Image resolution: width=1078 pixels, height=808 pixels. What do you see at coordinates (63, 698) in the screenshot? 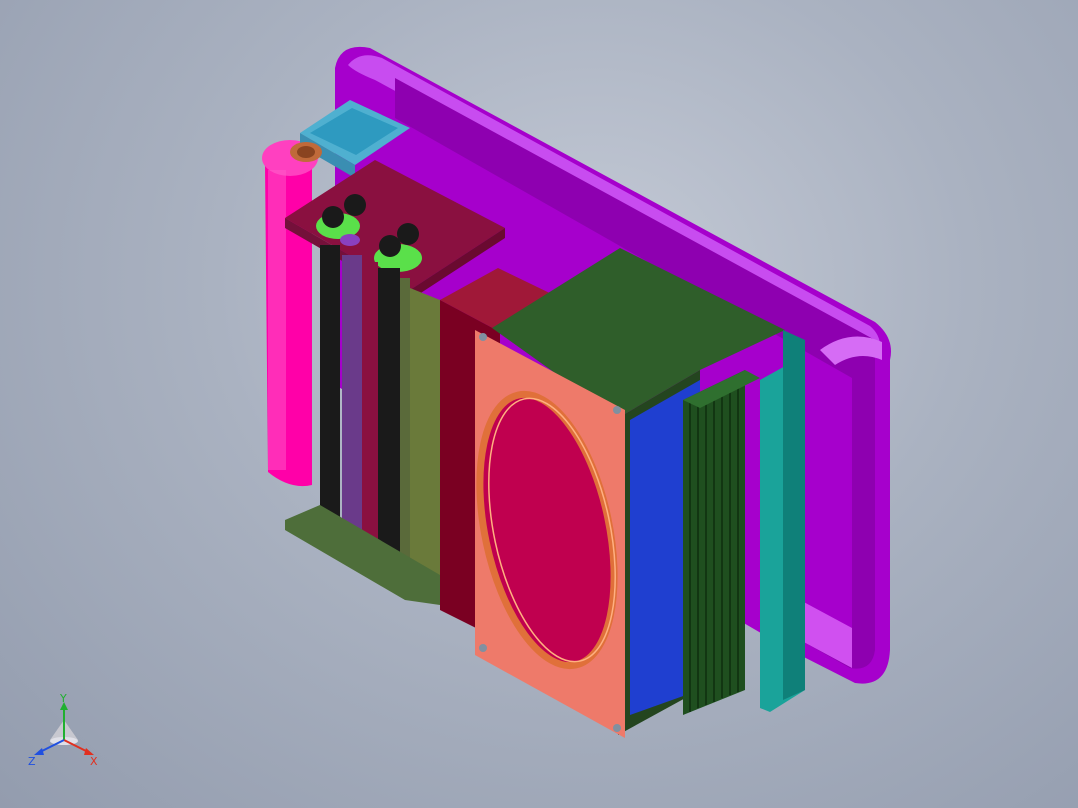
I see `y-axis-label: Y` at bounding box center [63, 698].